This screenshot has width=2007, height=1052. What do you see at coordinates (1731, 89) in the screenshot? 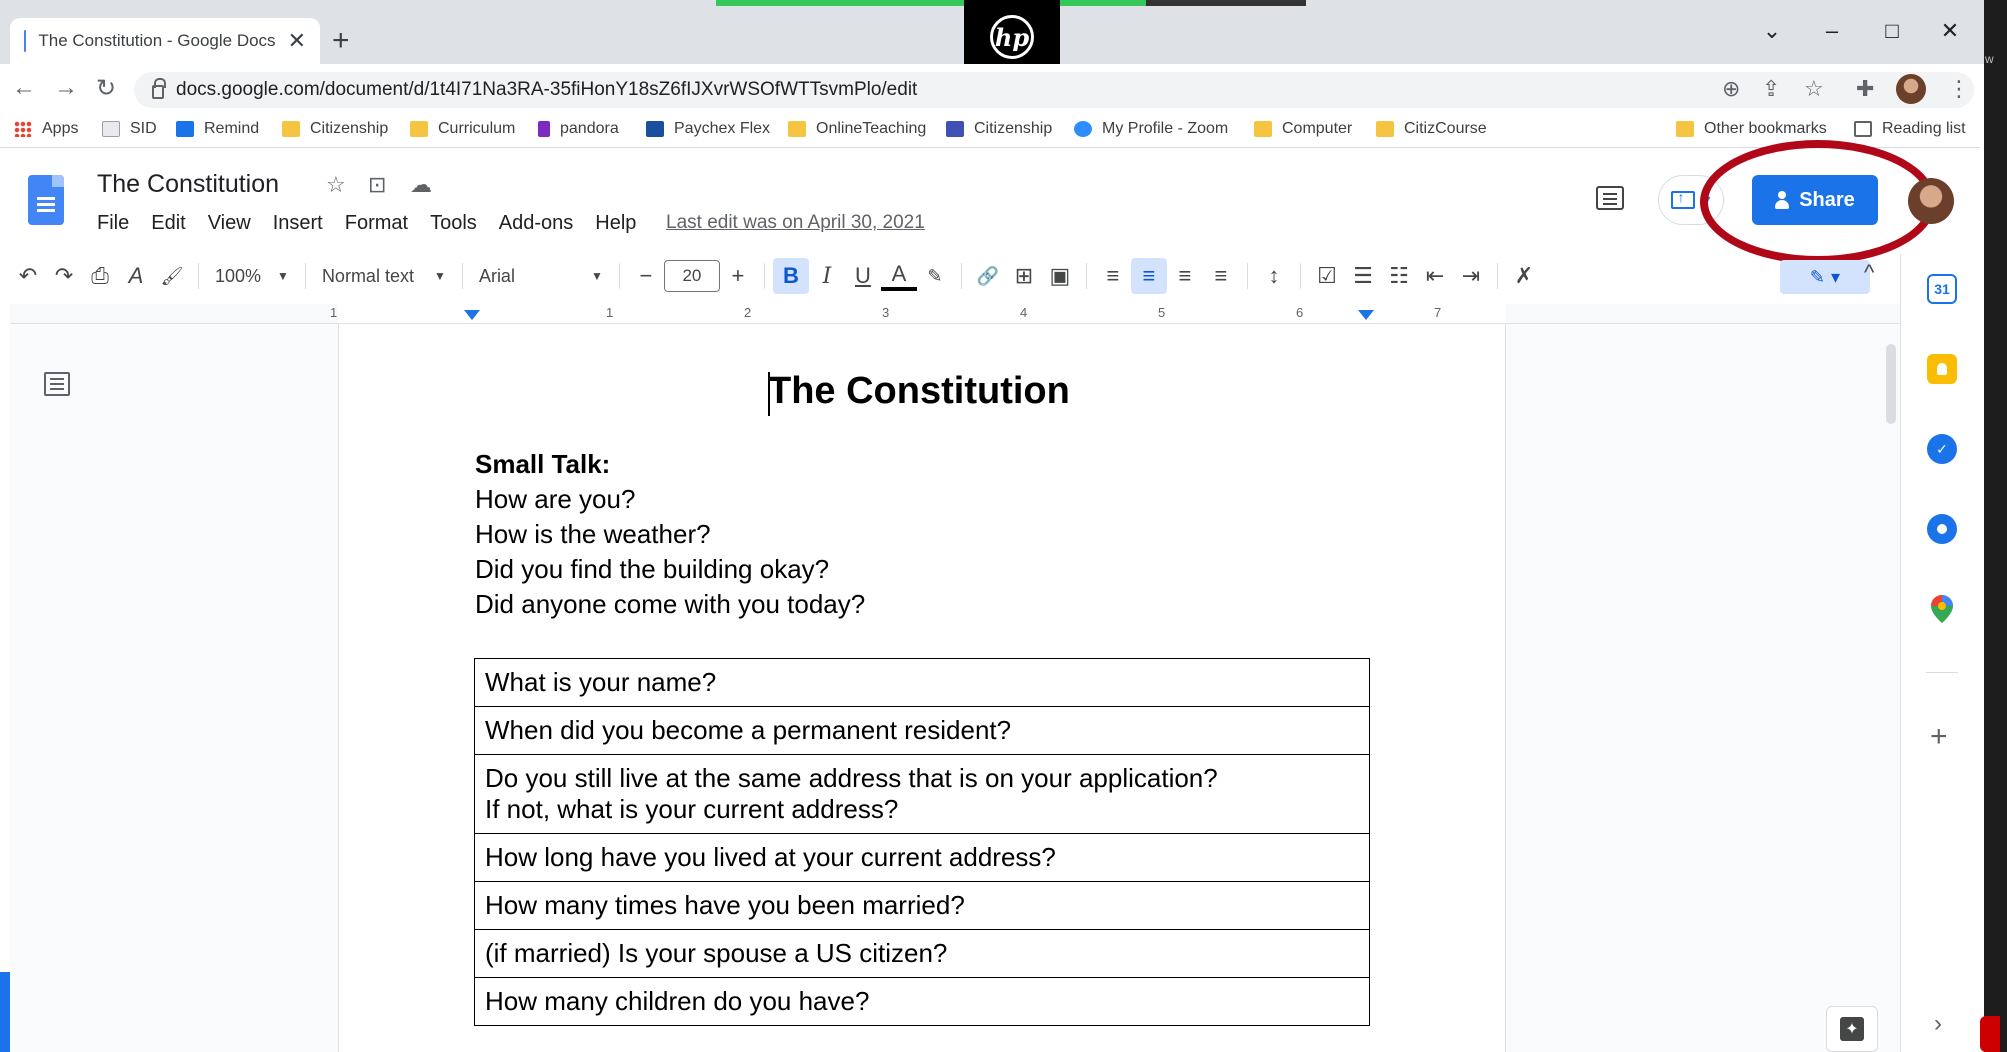
I see `zoom-icon: ⊕` at bounding box center [1731, 89].